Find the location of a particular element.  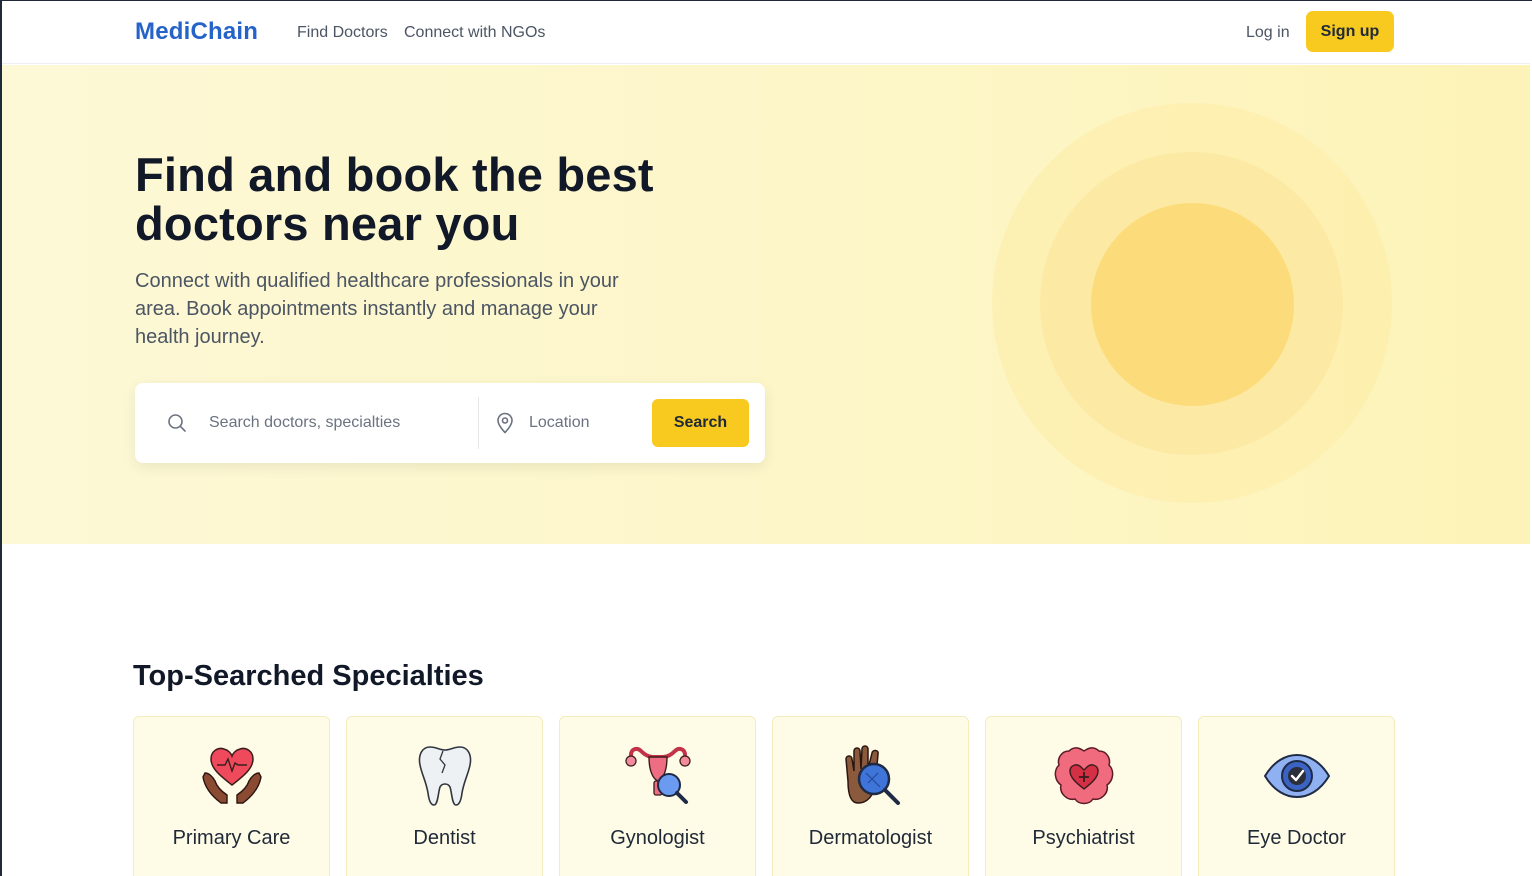

map-pin-icon is located at coordinates (505, 423).